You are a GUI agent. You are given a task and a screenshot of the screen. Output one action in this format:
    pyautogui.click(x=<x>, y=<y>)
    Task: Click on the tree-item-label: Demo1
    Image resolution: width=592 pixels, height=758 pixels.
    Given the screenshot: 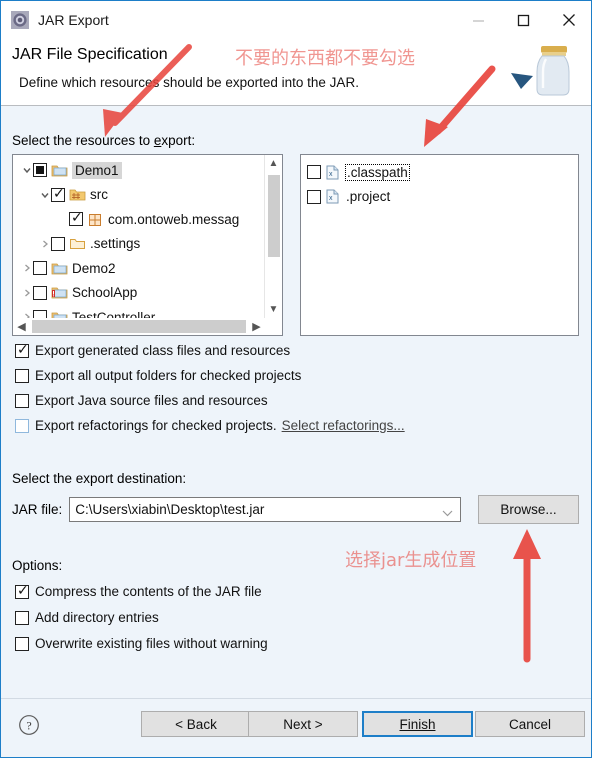 What is the action you would take?
    pyautogui.click(x=97, y=170)
    